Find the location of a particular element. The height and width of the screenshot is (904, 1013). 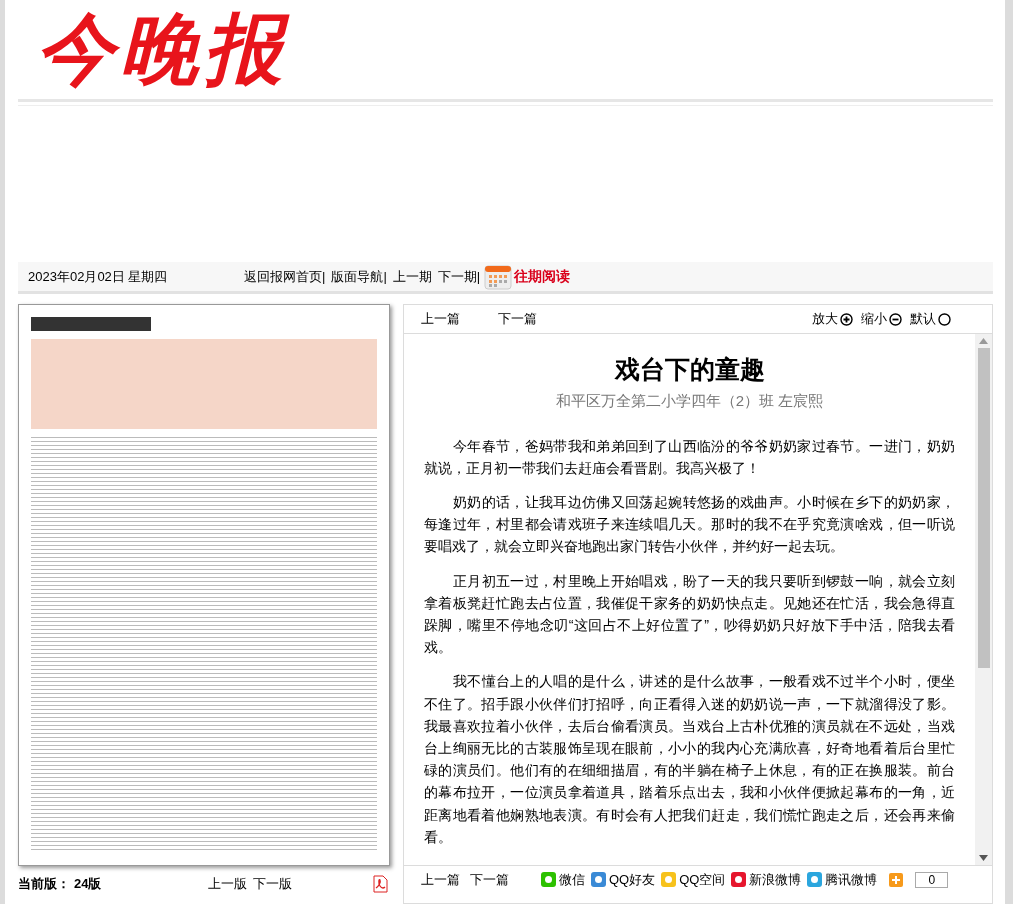

share-link: QQ空间 is located at coordinates (693, 880).